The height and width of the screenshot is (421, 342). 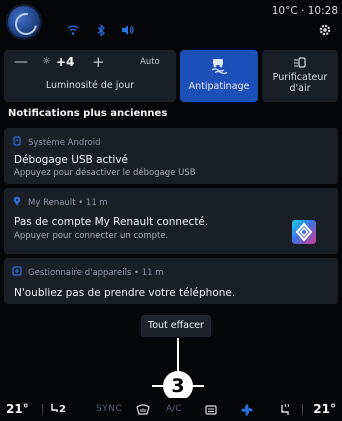 I want to click on notification-app-row: Système Android, so click(x=56, y=142).